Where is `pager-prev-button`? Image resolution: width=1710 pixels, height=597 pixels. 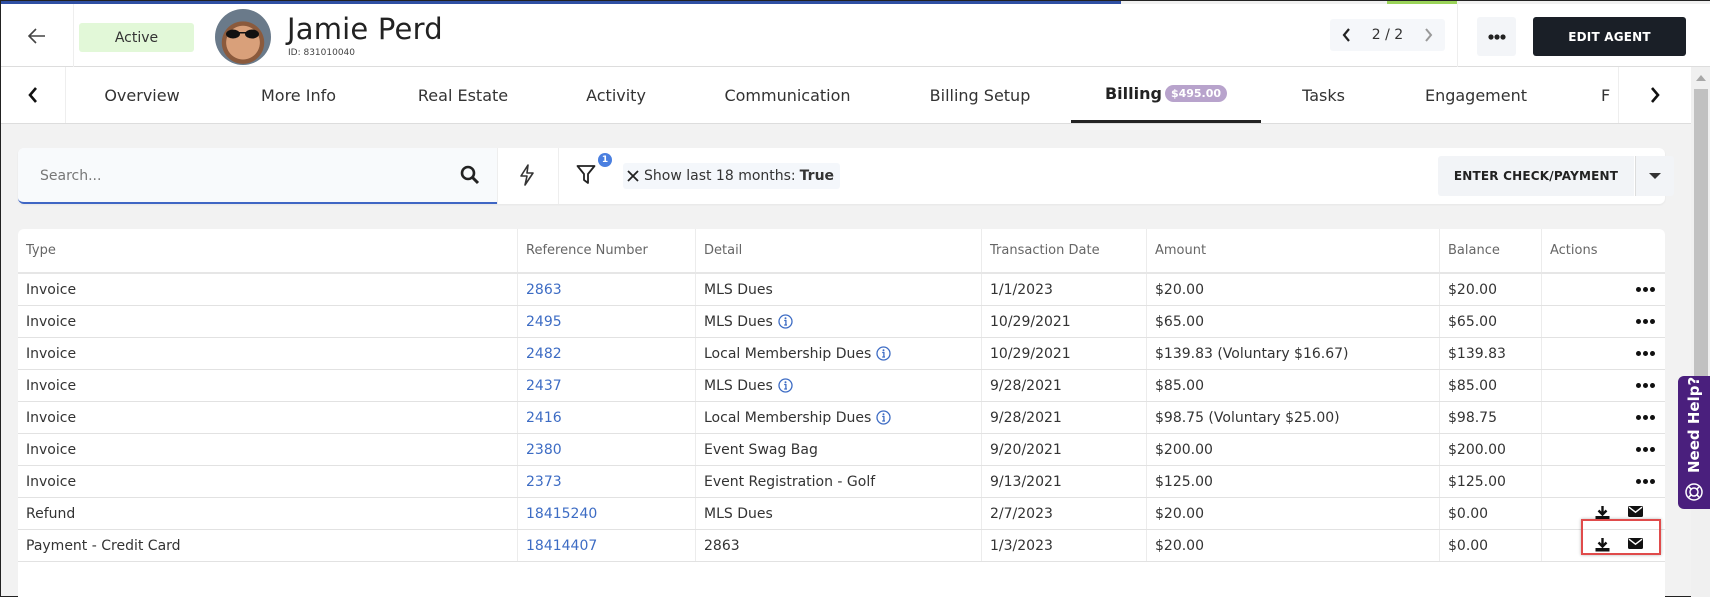 pager-prev-button is located at coordinates (1346, 35).